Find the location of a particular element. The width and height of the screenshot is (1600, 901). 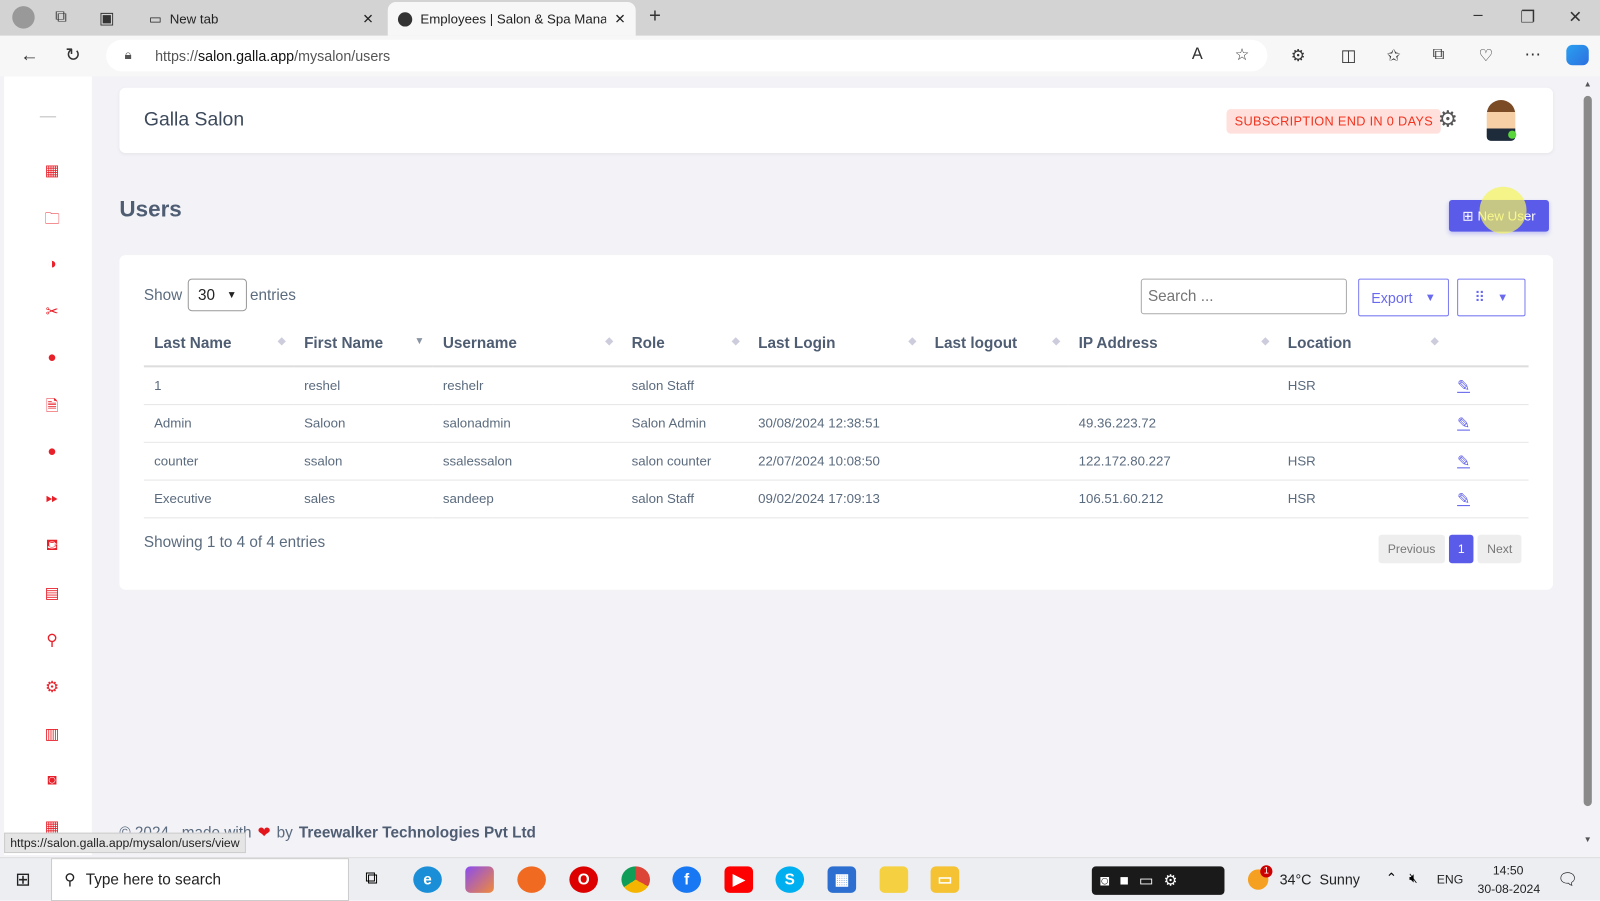

volume-muted-icon: 🔇︎ is located at coordinates (1413, 878).